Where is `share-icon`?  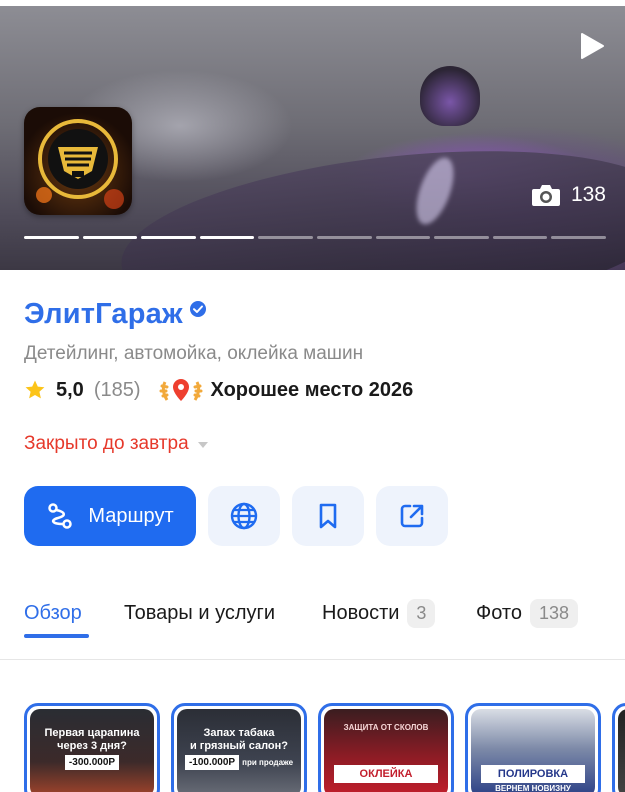 share-icon is located at coordinates (412, 516).